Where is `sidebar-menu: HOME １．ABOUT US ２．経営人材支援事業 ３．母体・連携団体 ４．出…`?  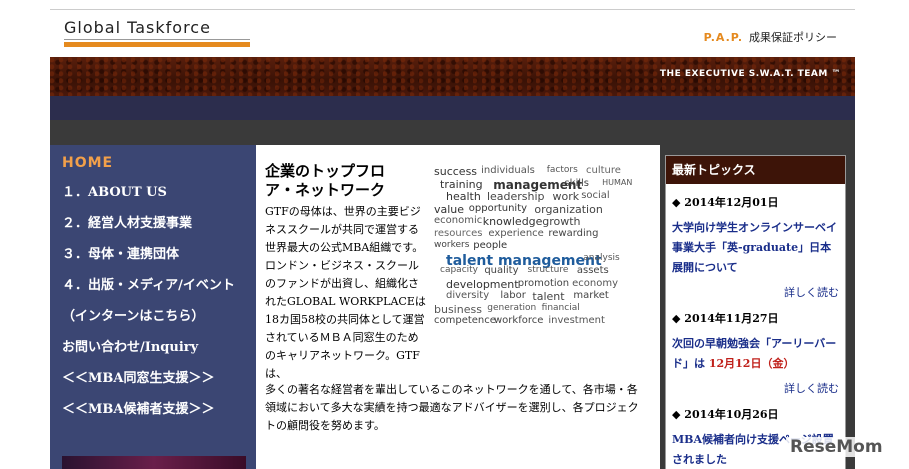 sidebar-menu: HOME １．ABOUT US ２．経営人材支援事業 ３．母体・連携団体 ４．出… is located at coordinates (153, 281).